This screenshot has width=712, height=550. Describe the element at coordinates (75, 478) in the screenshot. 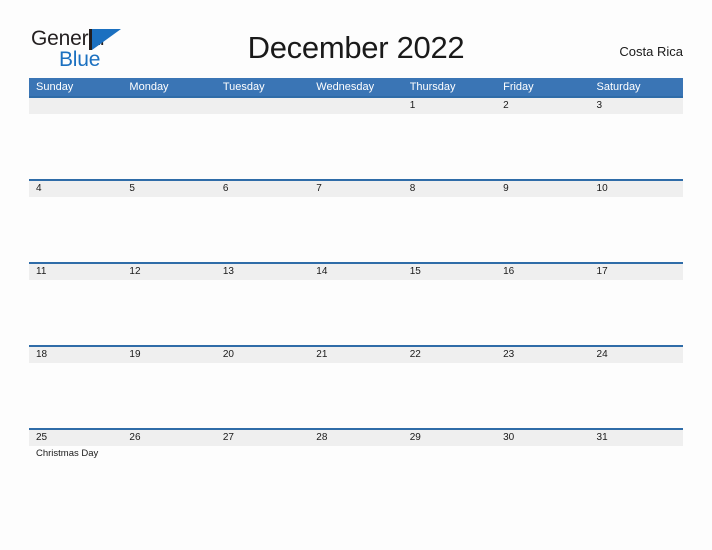

I see `day-cell: Christmas Day` at that location.